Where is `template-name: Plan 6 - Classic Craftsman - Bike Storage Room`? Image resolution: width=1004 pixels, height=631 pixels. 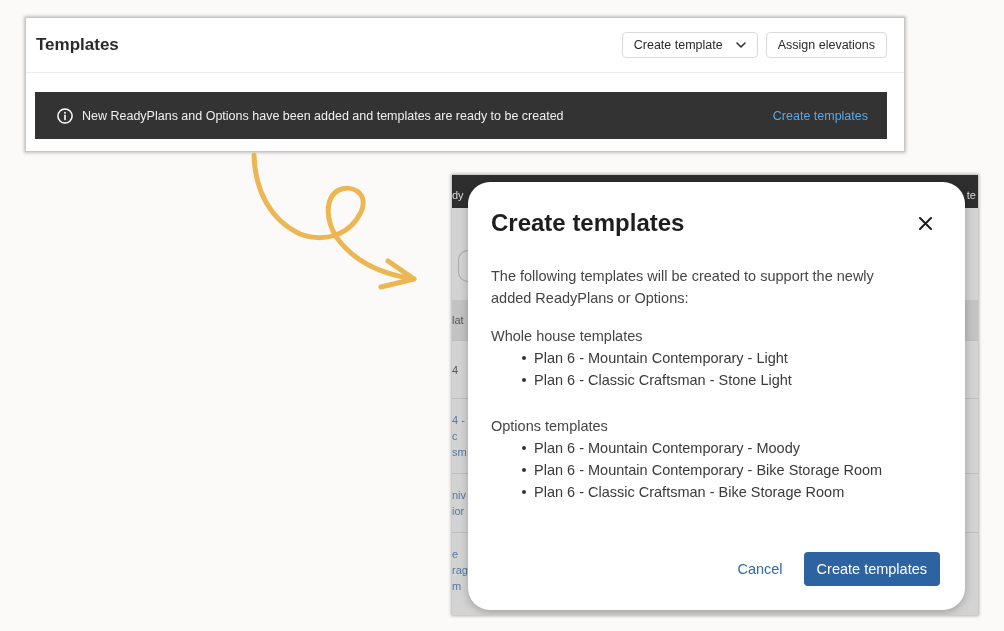 template-name: Plan 6 - Classic Craftsman - Bike Storage Room is located at coordinates (689, 492).